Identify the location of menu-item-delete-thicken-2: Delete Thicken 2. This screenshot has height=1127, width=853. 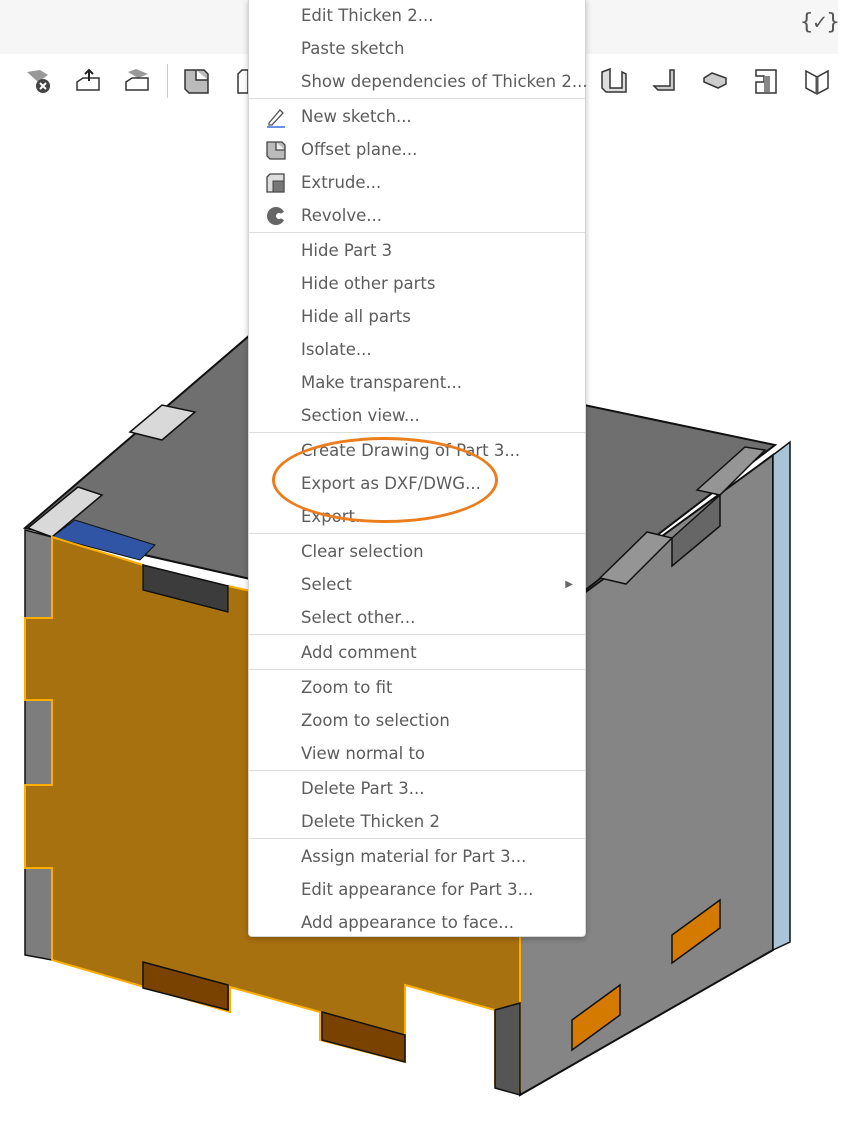
(417, 821).